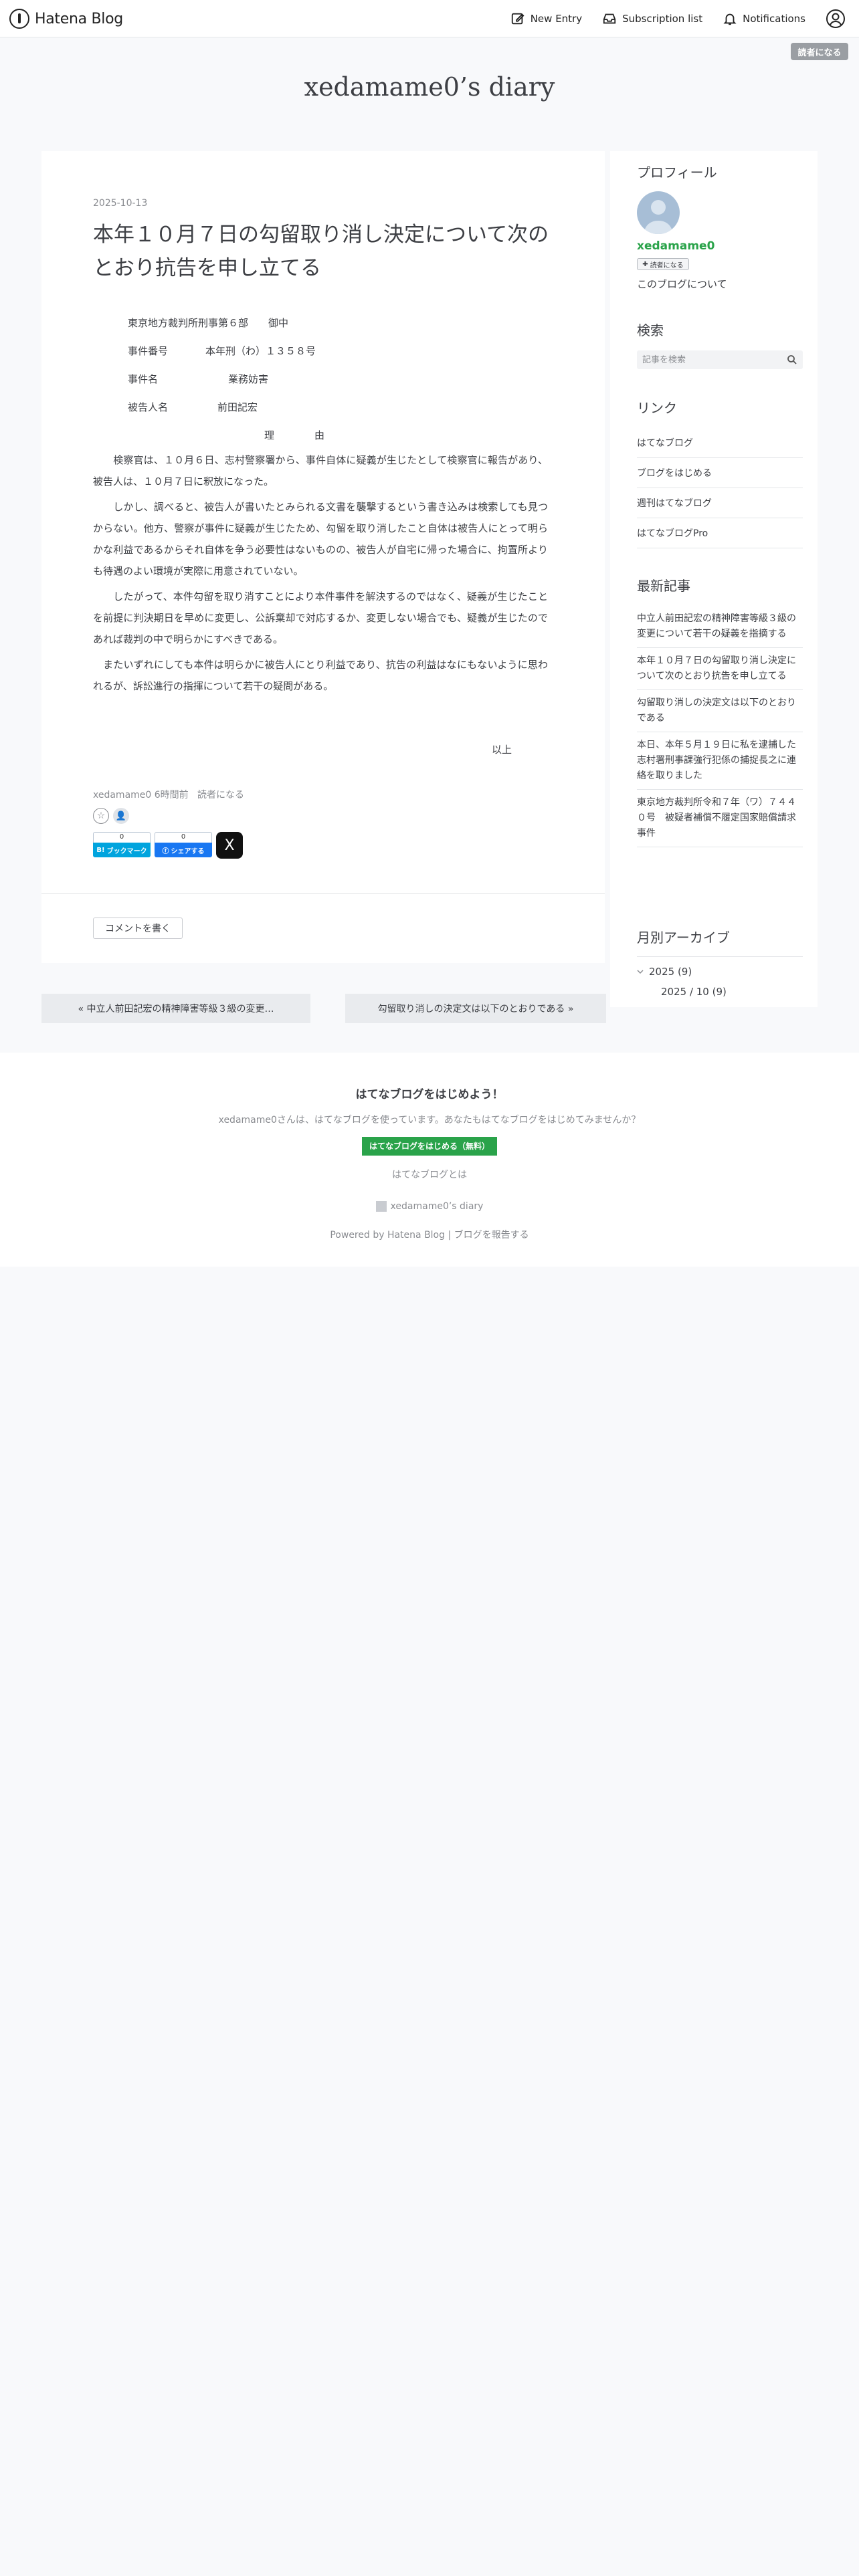 Image resolution: width=859 pixels, height=2576 pixels. What do you see at coordinates (260, 351) in the screenshot?
I see `case-no-value: 本年刑（わ）１３５８号` at bounding box center [260, 351].